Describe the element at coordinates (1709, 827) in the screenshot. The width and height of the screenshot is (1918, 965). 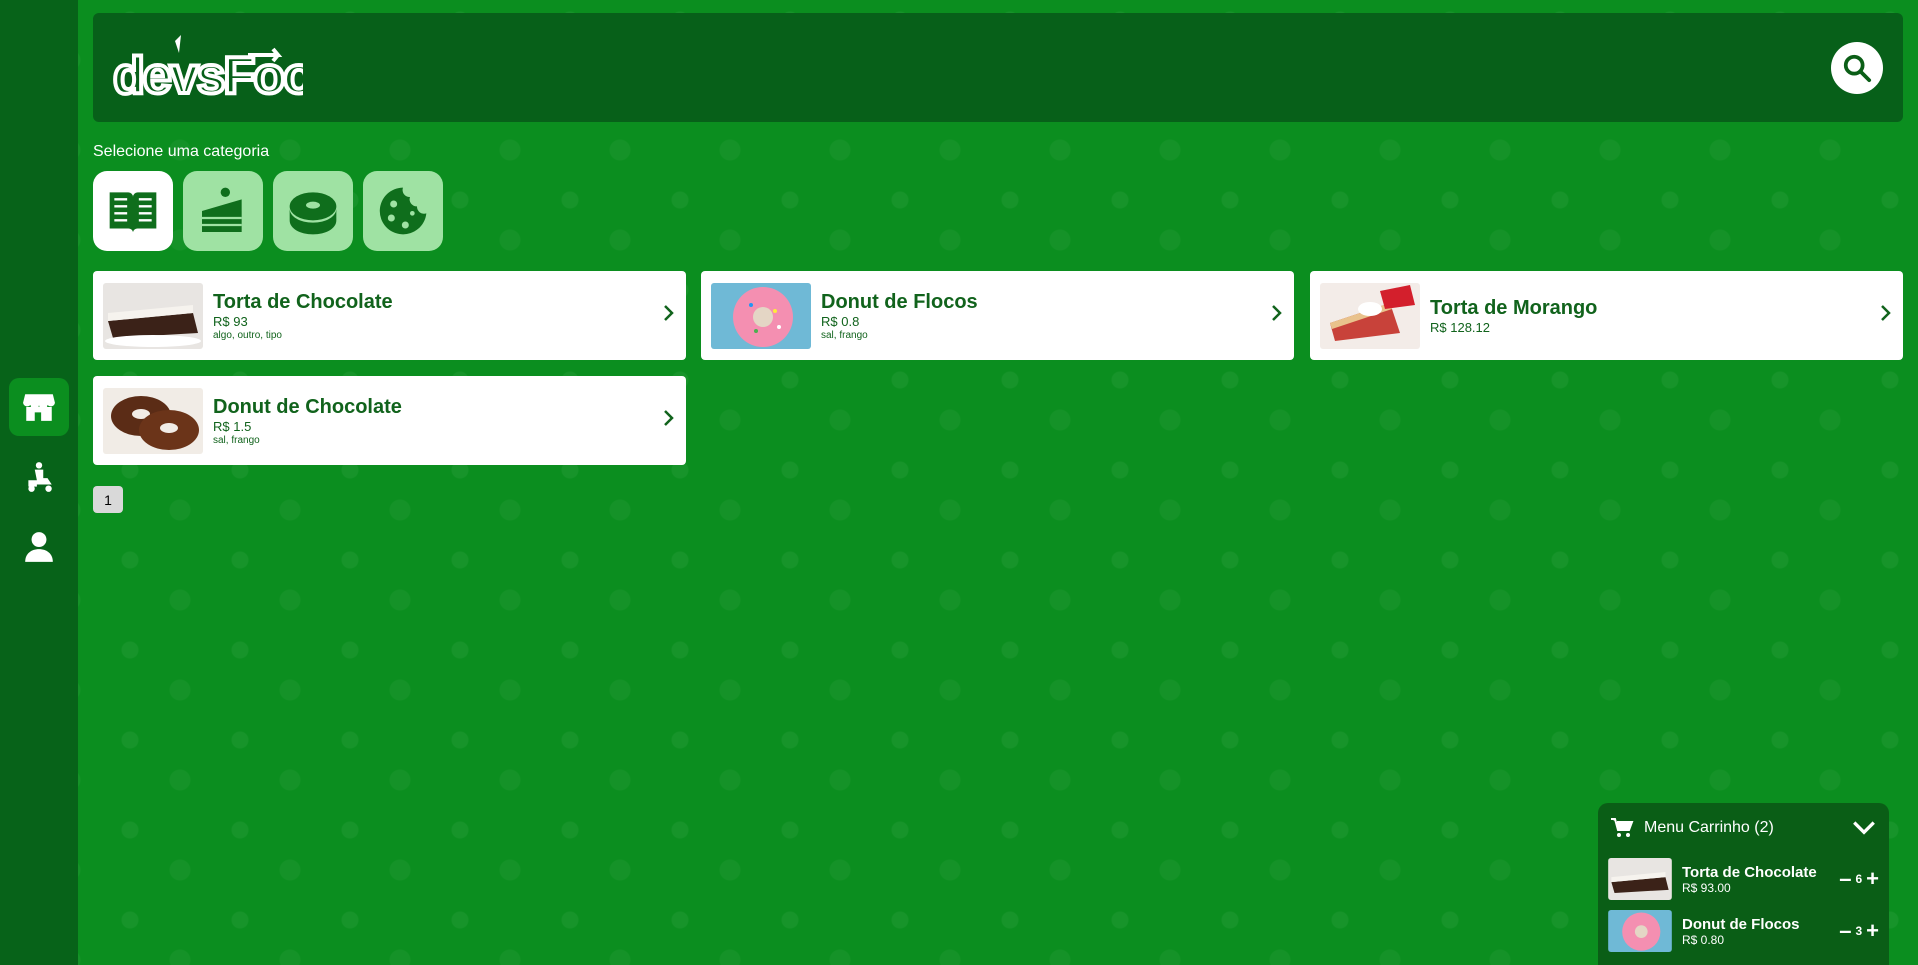
I see `cart-title: Menu Carrinho (2)` at that location.